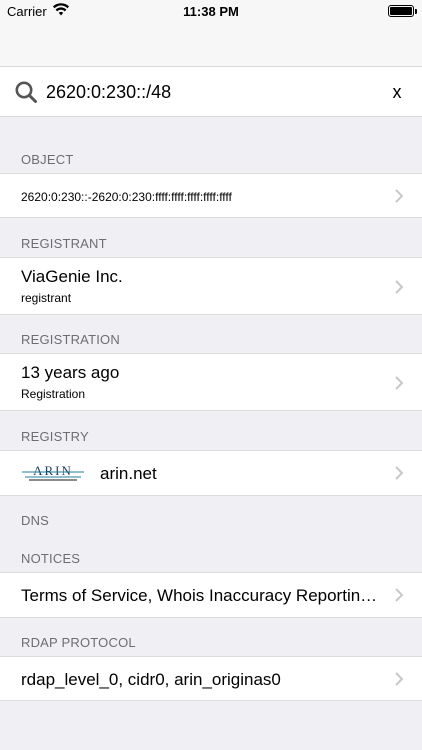 The width and height of the screenshot is (422, 750). What do you see at coordinates (128, 473) in the screenshot?
I see `registry-domain: arin.net` at bounding box center [128, 473].